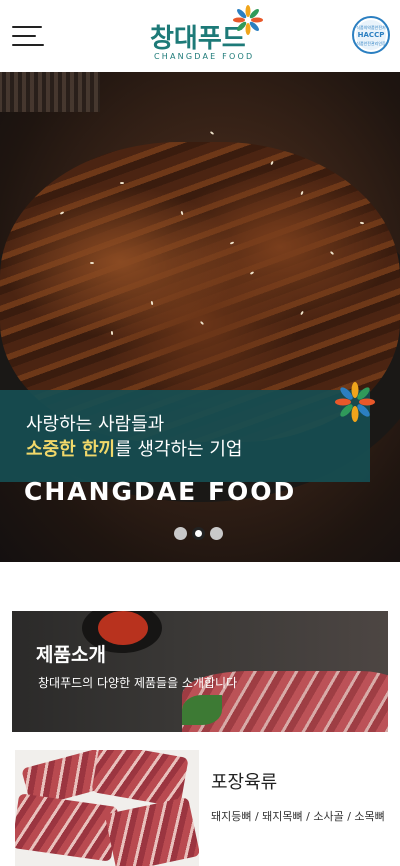 Image resolution: width=400 pixels, height=866 pixels. Describe the element at coordinates (138, 683) in the screenshot. I see `intro-description: 창대푸드의 다양한 제품들을 소개합니다` at that location.